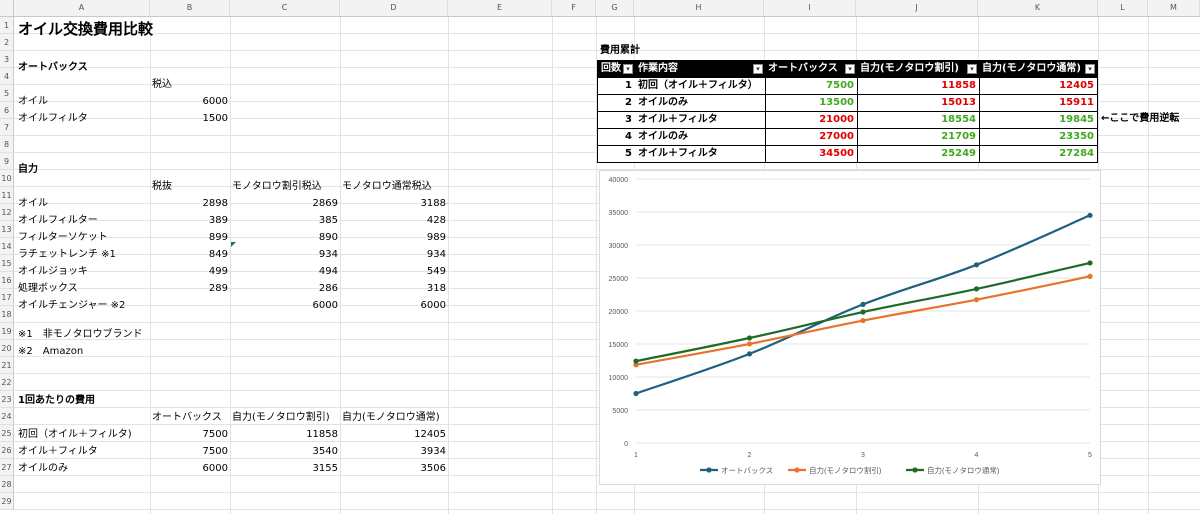 The width and height of the screenshot is (1200, 514). I want to click on column-header-f: F, so click(574, 8).